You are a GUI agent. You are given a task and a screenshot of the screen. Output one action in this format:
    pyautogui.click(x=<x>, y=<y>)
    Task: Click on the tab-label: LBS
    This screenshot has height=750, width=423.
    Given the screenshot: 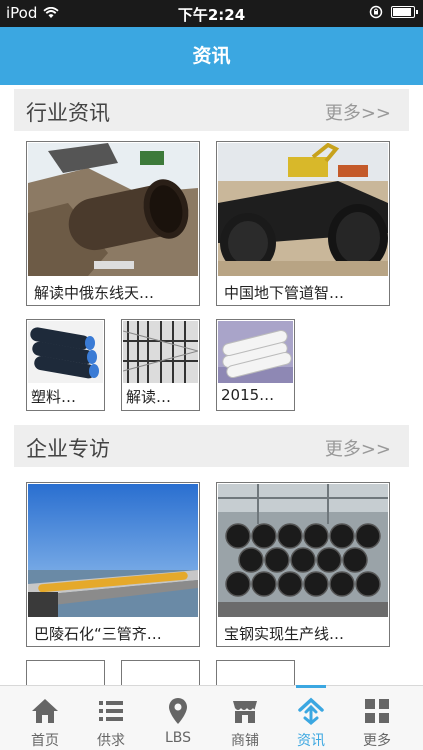 What is the action you would take?
    pyautogui.click(x=178, y=738)
    